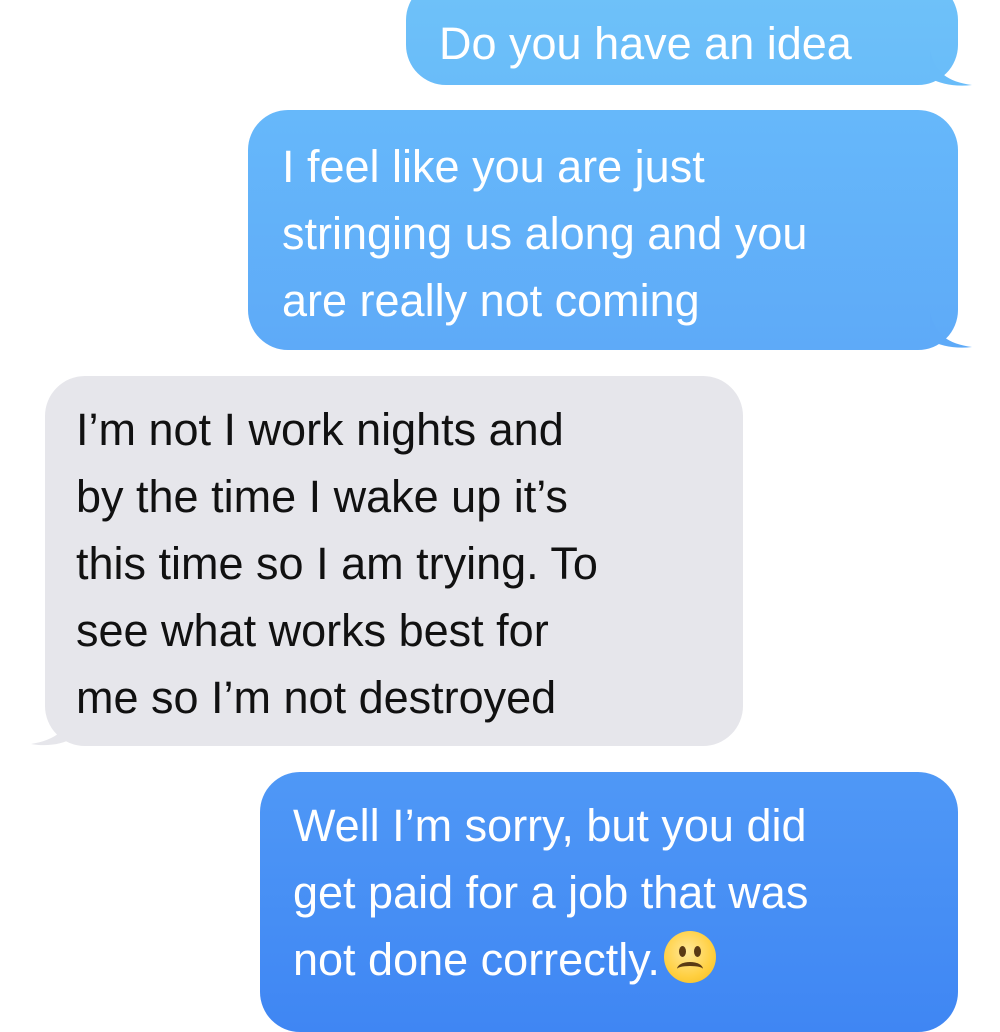 Image resolution: width=1000 pixels, height=1032 pixels. I want to click on sent-message-bubble: Do you have an idea, so click(682, 42).